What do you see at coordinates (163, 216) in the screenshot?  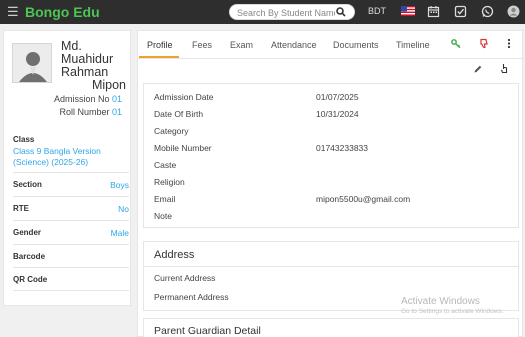 I see `note-label: Note` at bounding box center [163, 216].